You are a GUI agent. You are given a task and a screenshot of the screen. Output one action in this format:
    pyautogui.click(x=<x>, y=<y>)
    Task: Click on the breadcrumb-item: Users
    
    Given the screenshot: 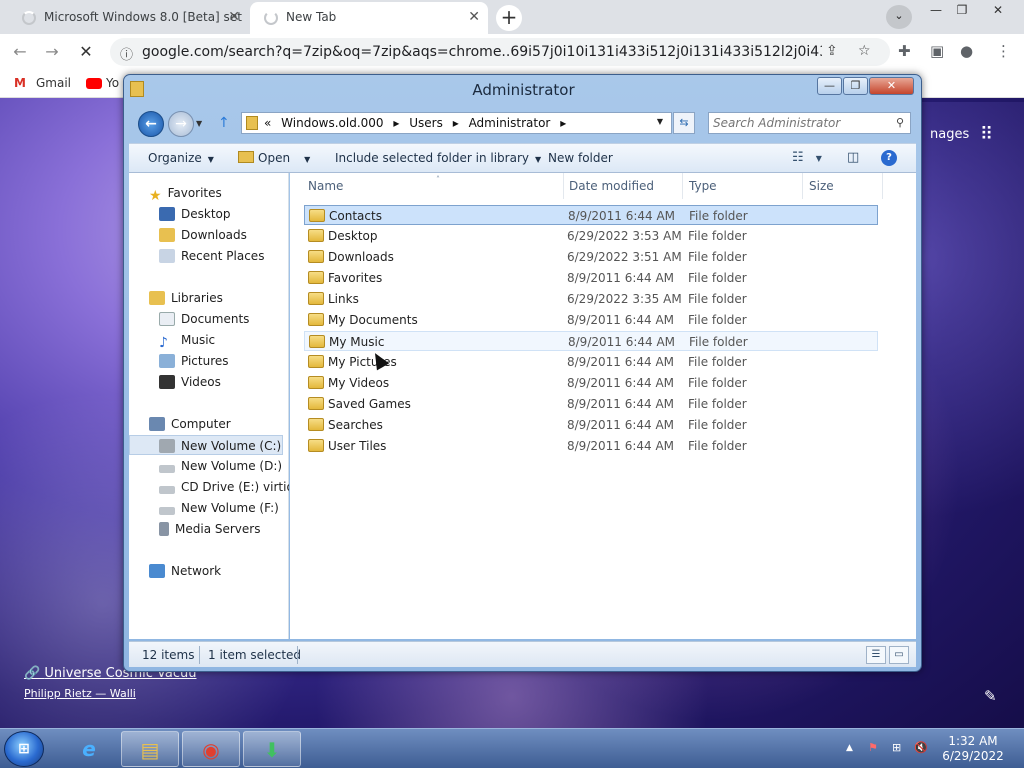 What is the action you would take?
    pyautogui.click(x=426, y=123)
    